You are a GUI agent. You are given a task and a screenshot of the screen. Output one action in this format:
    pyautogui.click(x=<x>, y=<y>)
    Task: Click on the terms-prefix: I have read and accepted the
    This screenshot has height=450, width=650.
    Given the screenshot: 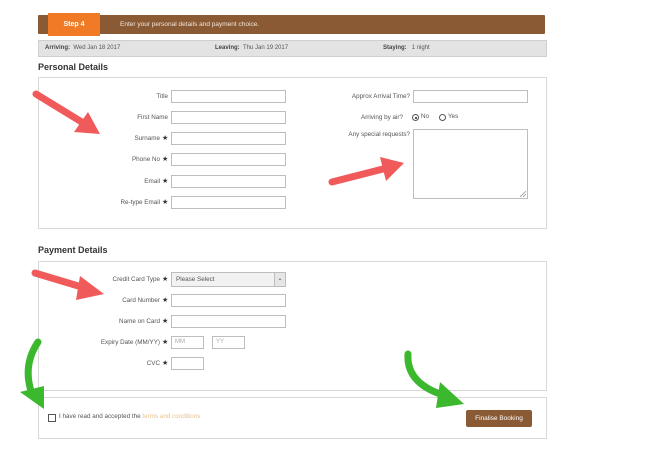 What is the action you would take?
    pyautogui.click(x=100, y=416)
    